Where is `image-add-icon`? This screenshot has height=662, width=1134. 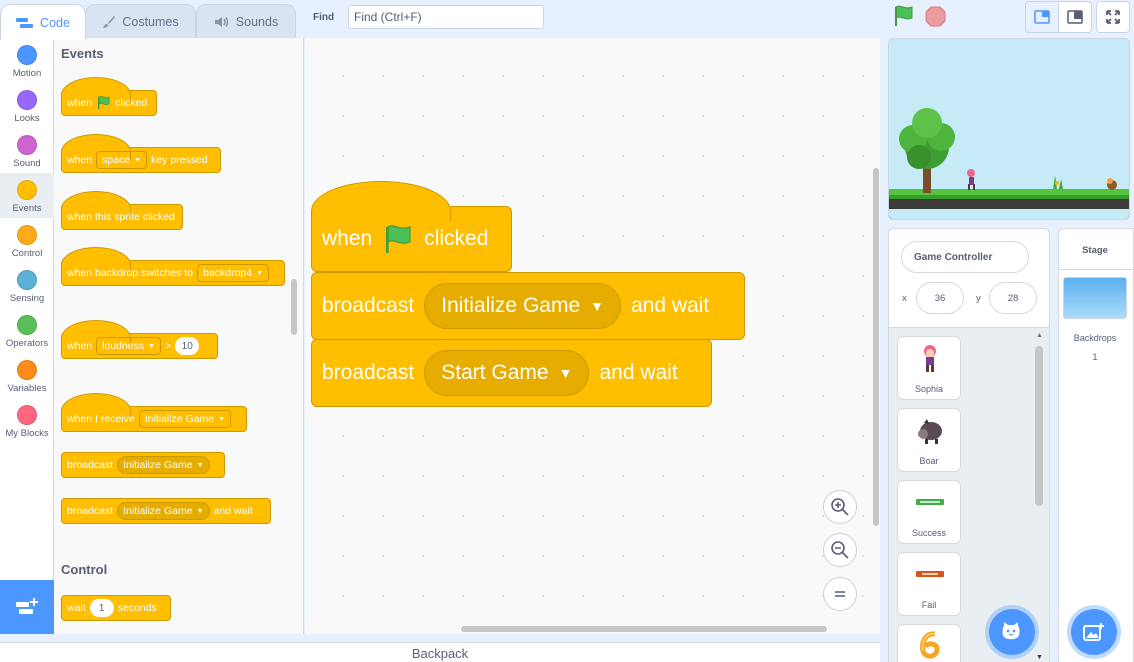
image-add-icon is located at coordinates (1093, 632).